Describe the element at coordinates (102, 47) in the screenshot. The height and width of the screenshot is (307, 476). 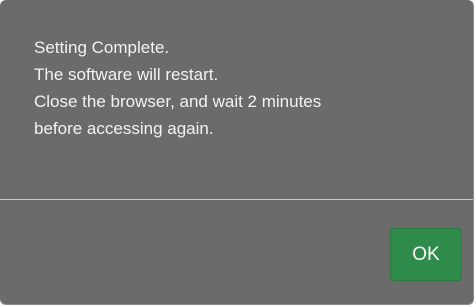
I see `message-line-1: Setting Complete.` at that location.